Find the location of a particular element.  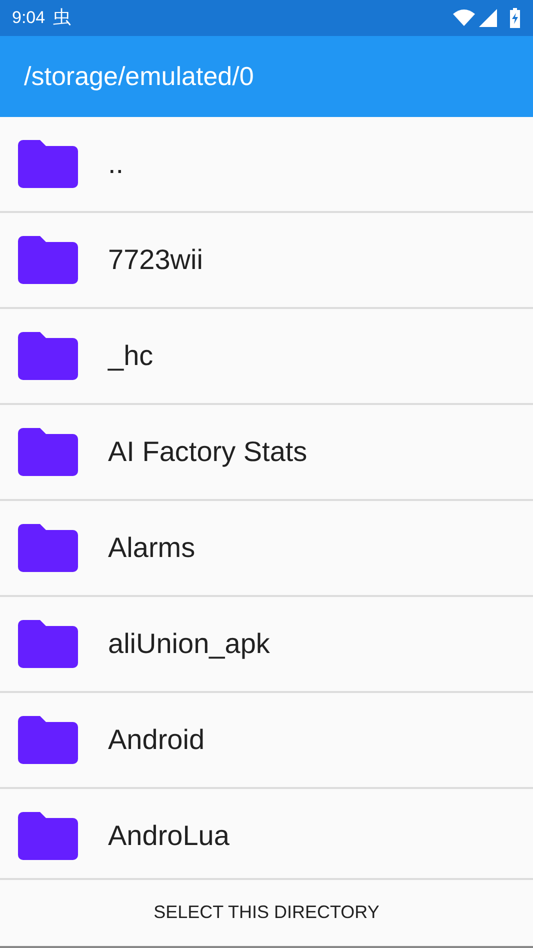

folder-name: Android is located at coordinates (156, 739).